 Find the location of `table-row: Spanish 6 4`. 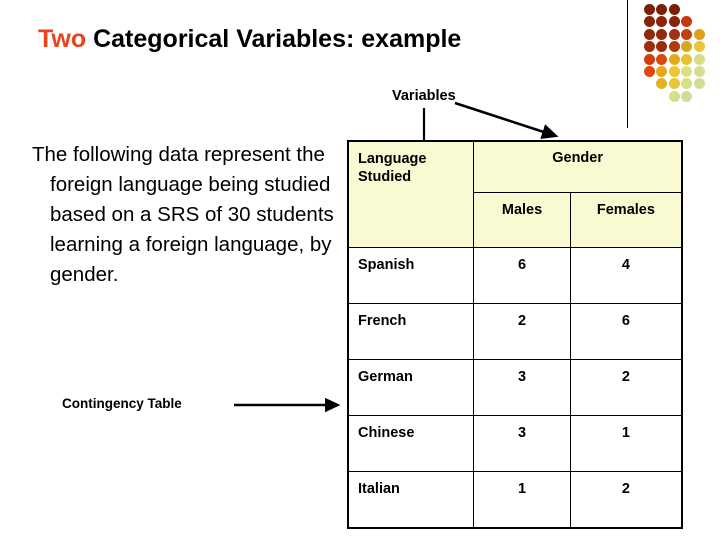

table-row: Spanish 6 4 is located at coordinates (515, 275).